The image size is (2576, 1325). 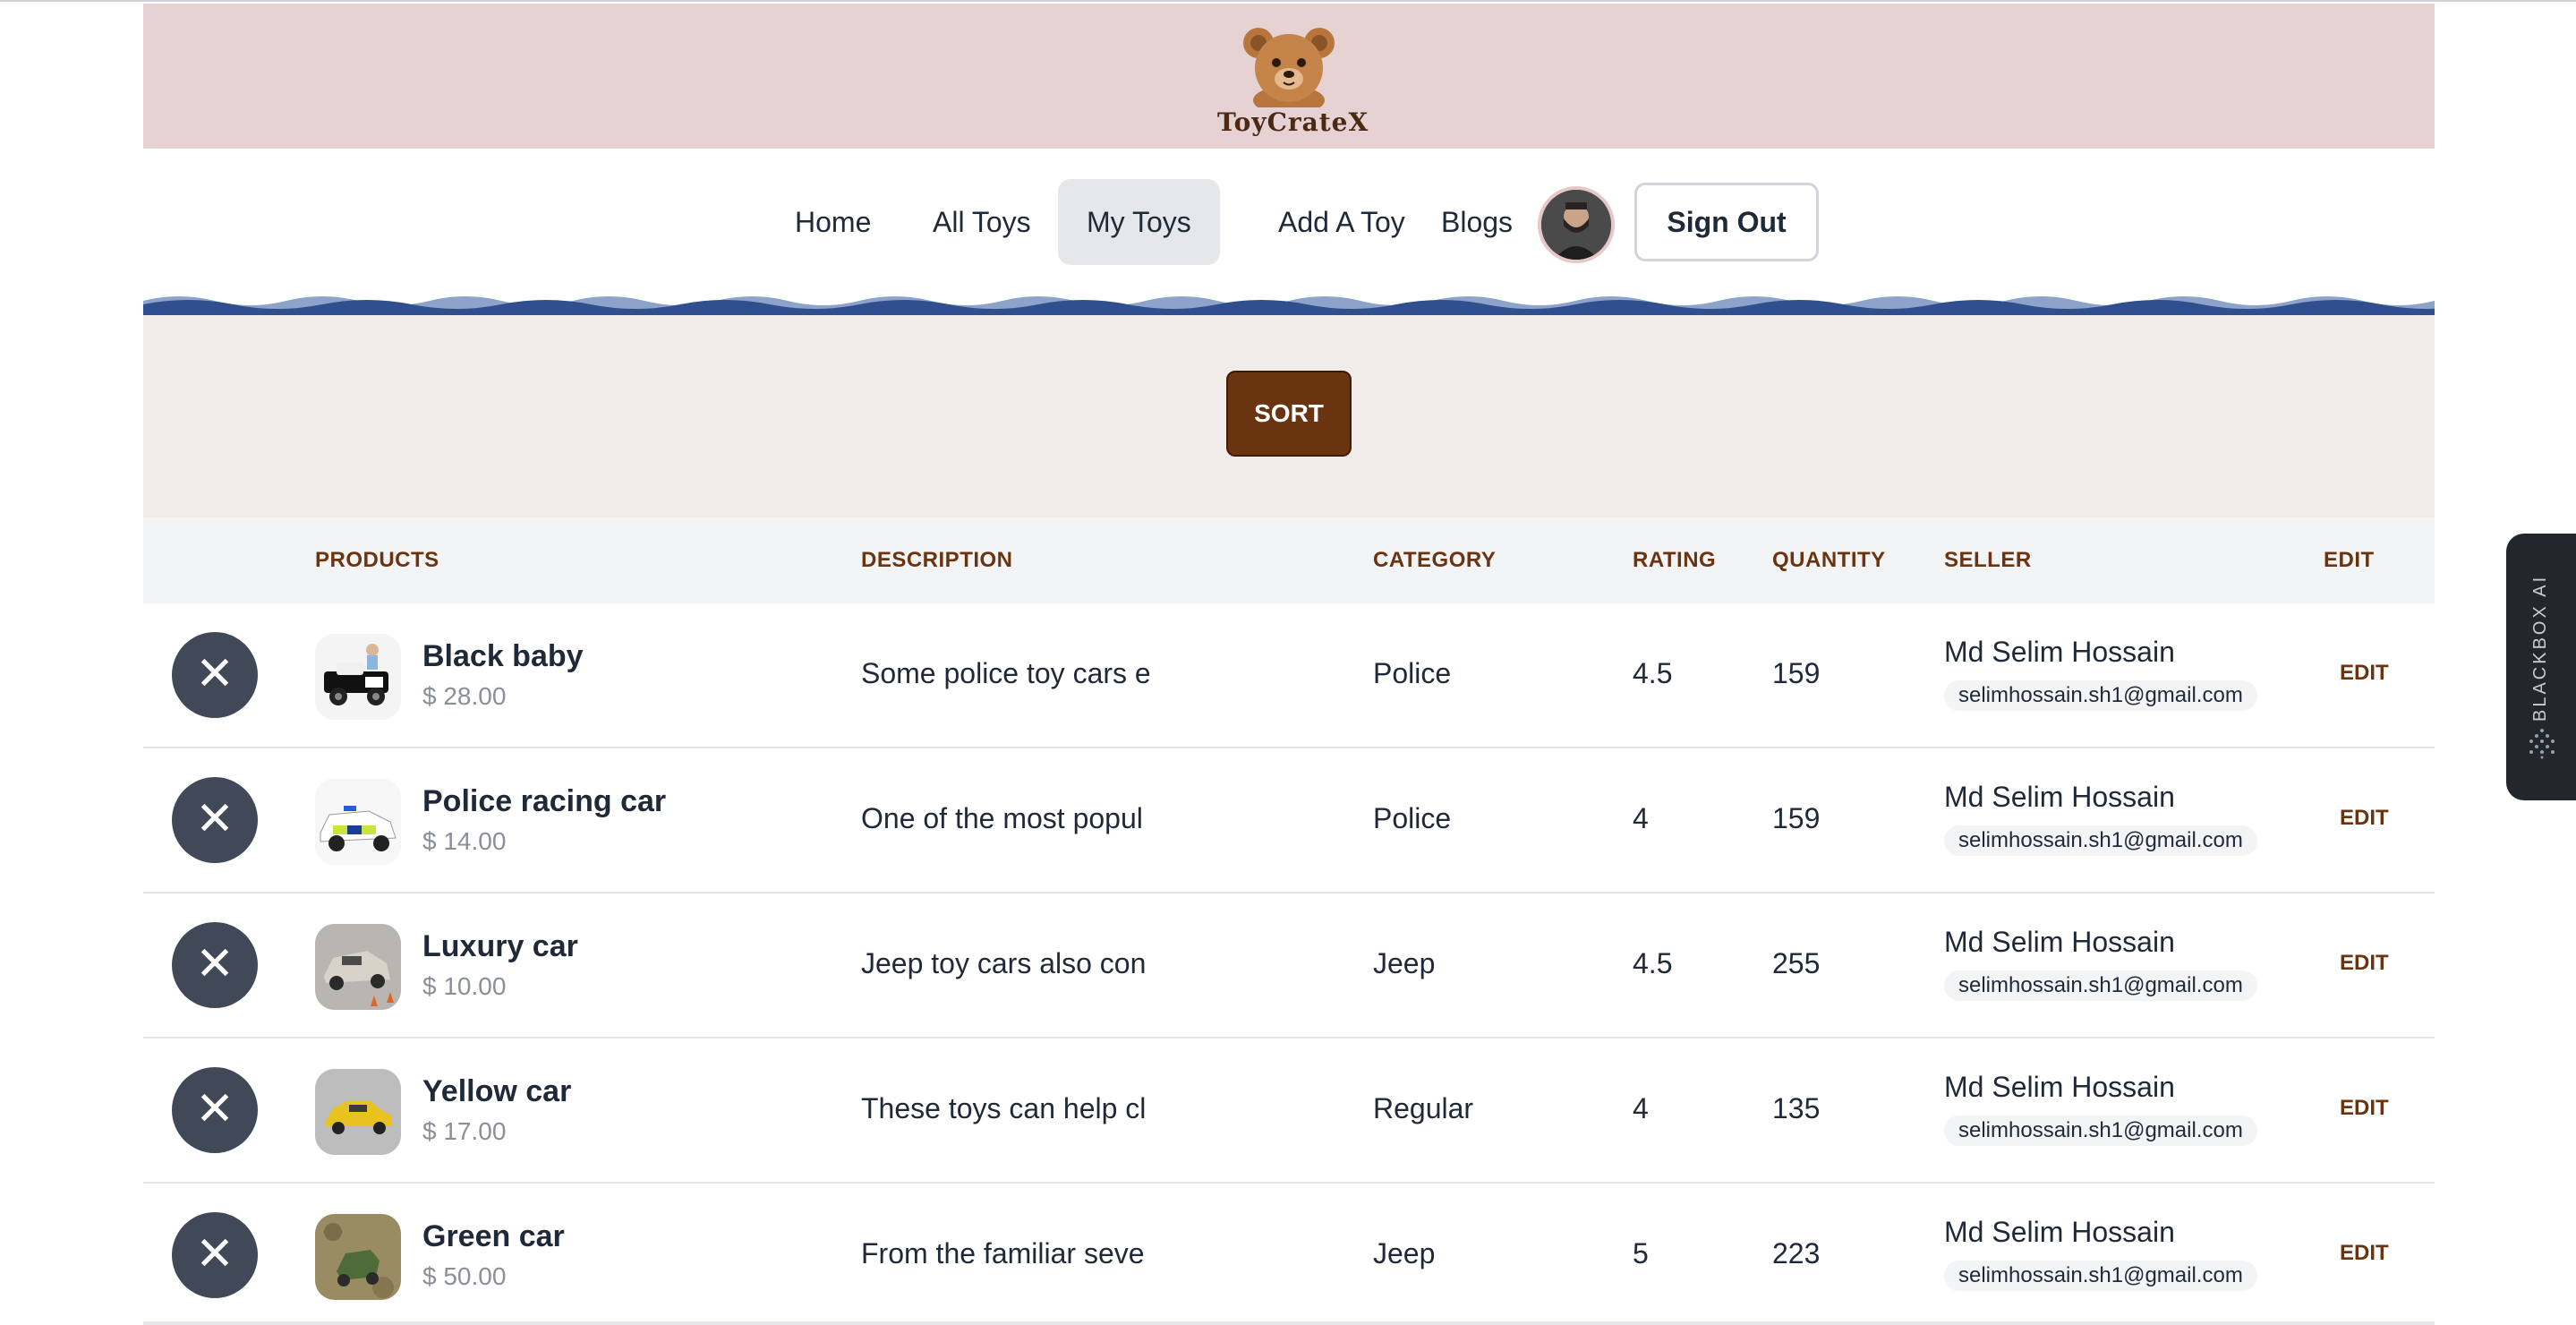 I want to click on product-description: Jeep toy cars also con, so click(x=1004, y=963).